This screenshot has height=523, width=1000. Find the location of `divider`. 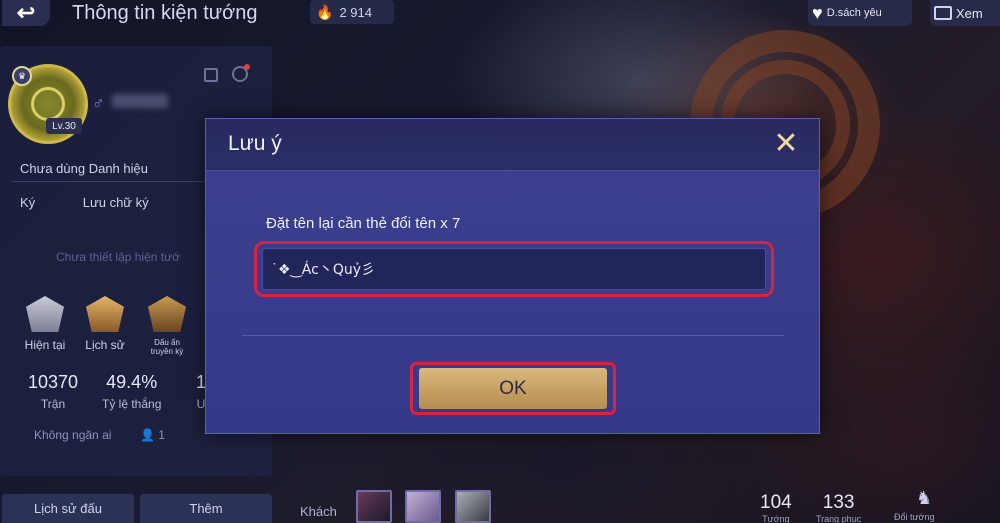

divider is located at coordinates (513, 335).